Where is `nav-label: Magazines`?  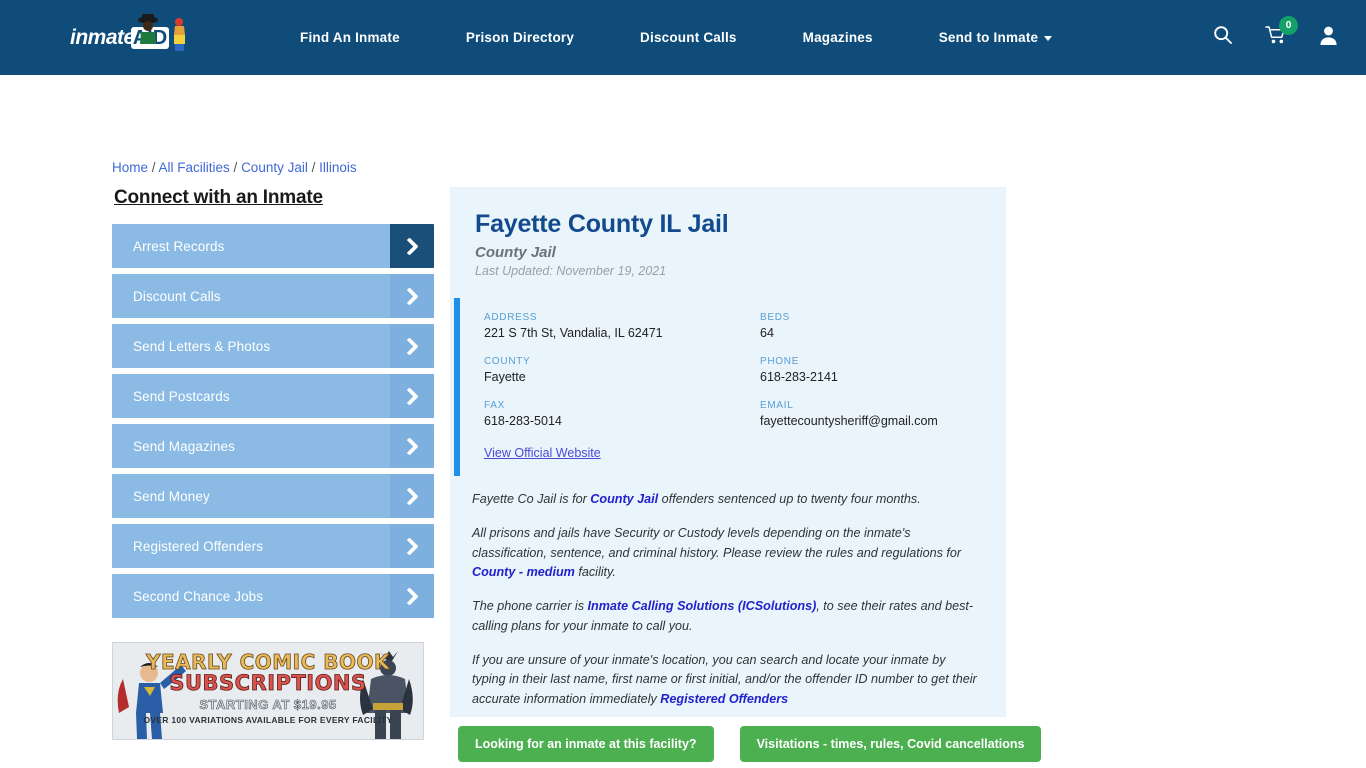 nav-label: Magazines is located at coordinates (837, 37).